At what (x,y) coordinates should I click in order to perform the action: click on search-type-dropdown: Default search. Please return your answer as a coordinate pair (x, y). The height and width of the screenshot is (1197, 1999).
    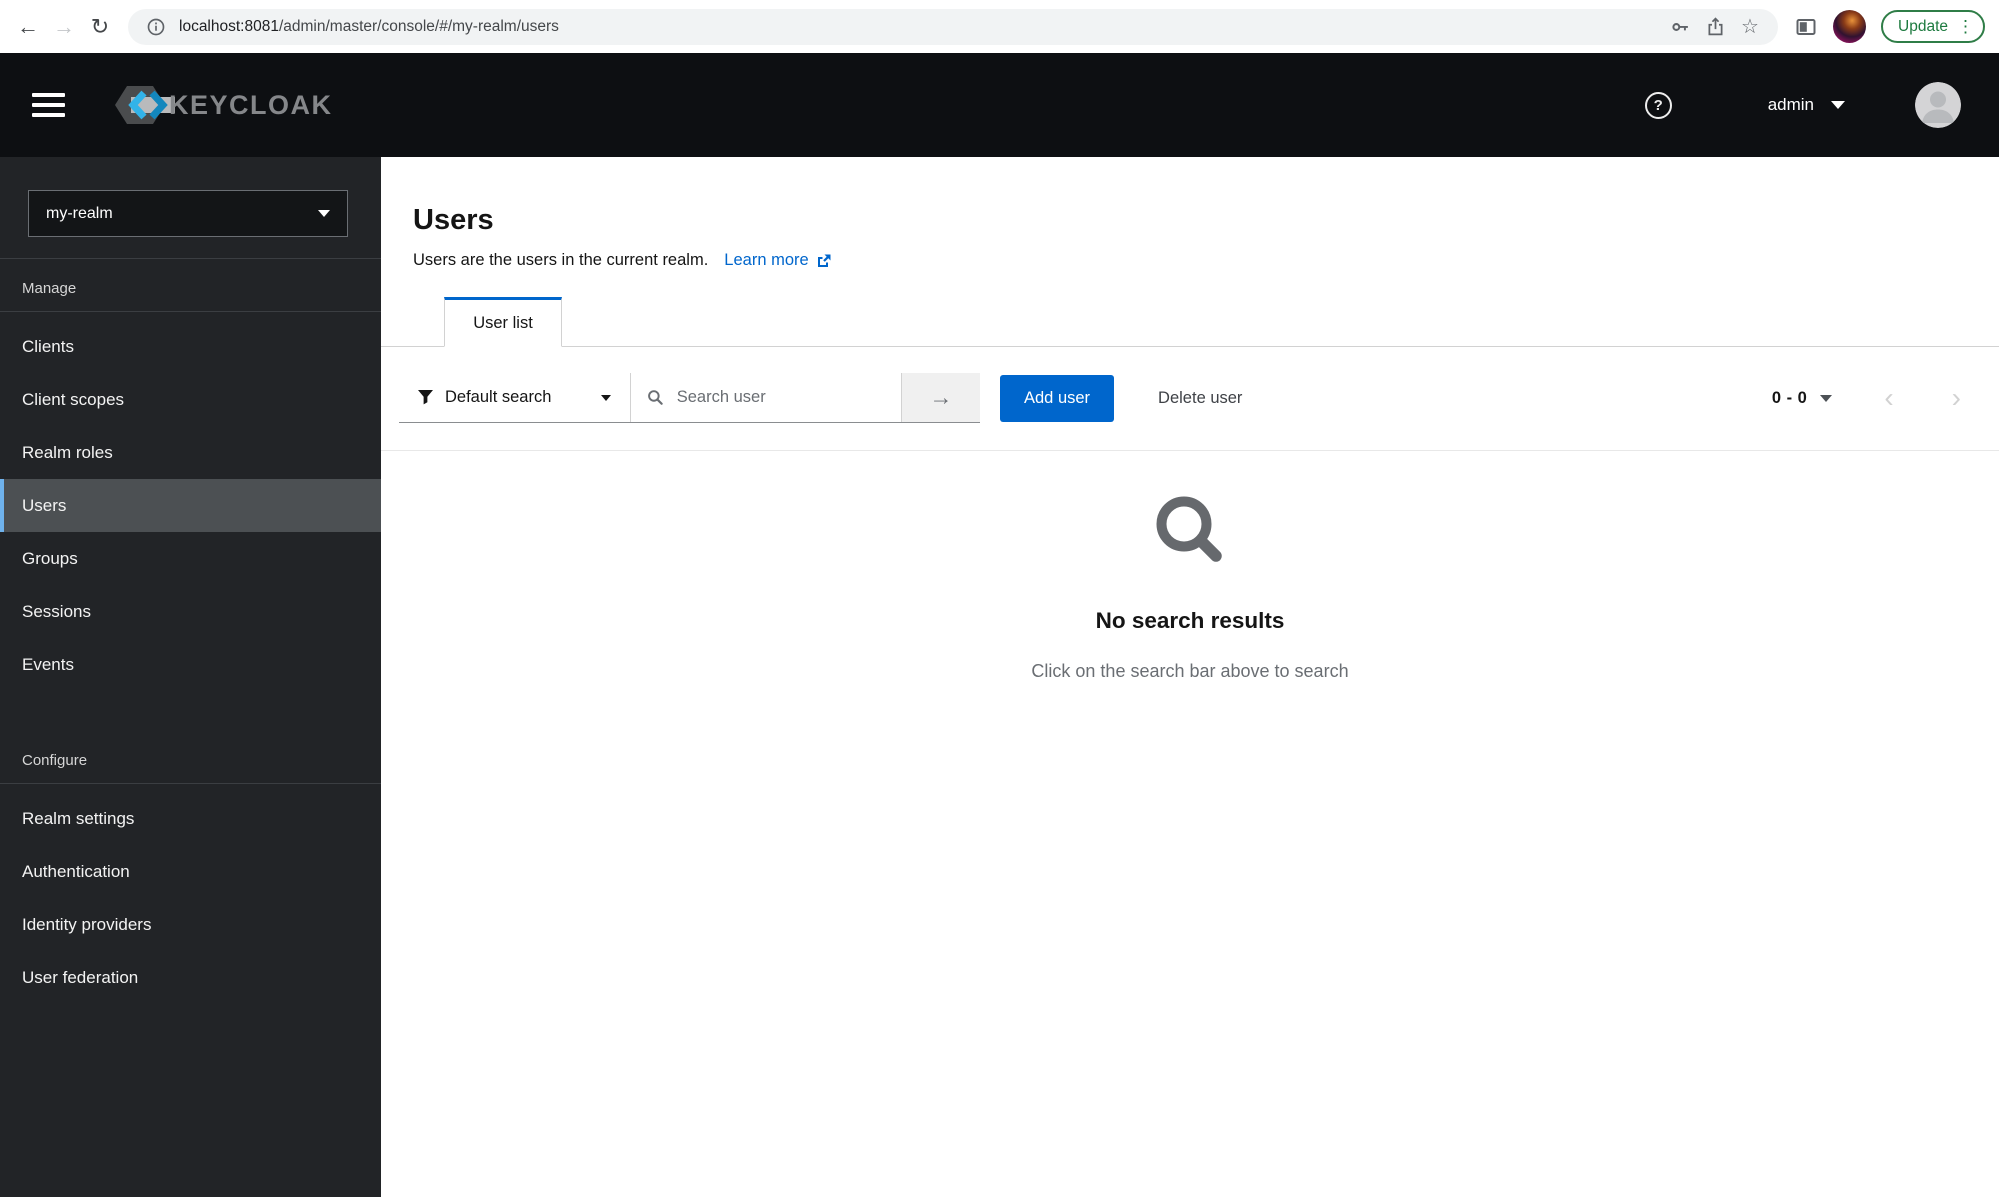
    Looking at the image, I should click on (514, 397).